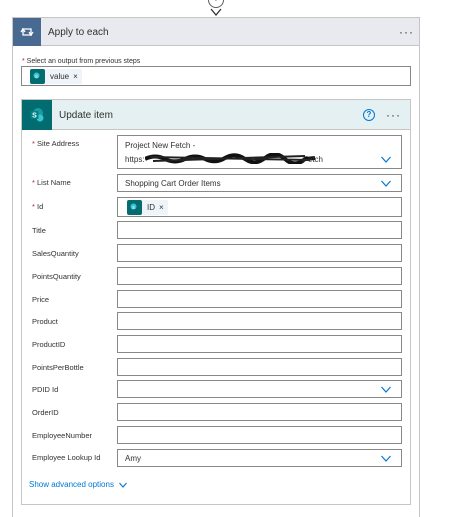  I want to click on points-quantity-field, so click(259, 276).